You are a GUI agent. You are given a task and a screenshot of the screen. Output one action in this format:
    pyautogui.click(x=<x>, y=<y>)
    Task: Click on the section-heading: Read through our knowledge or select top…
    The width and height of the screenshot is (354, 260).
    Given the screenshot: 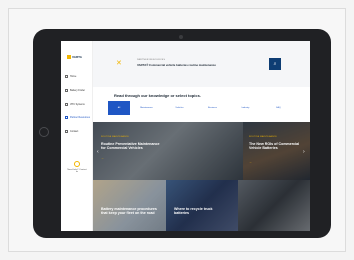 What is the action you would take?
    pyautogui.click(x=157, y=95)
    